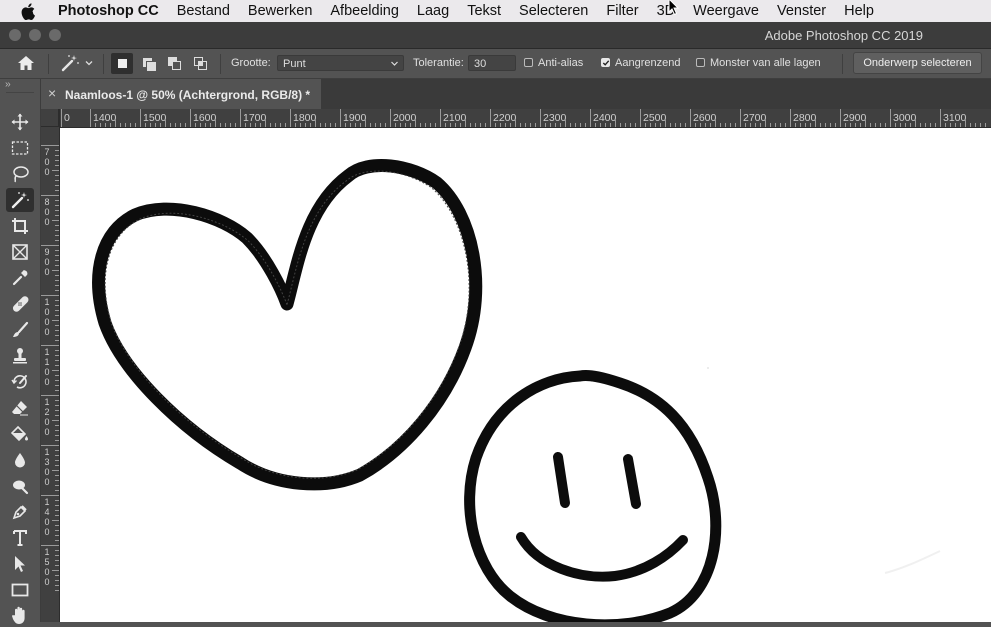 Image resolution: width=991 pixels, height=627 pixels. Describe the element at coordinates (605, 62) in the screenshot. I see `contiguous-checkbox` at that location.